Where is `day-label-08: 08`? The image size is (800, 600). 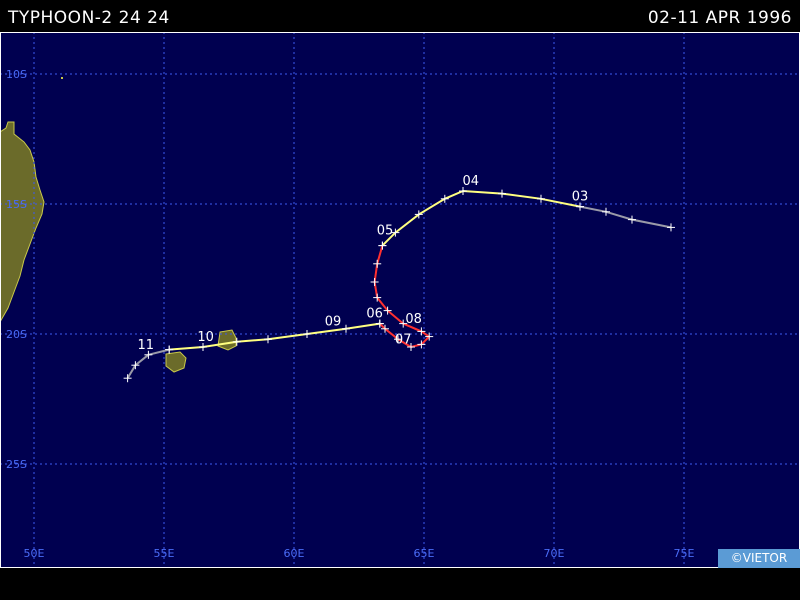
day-label-08: 08 is located at coordinates (413, 319).